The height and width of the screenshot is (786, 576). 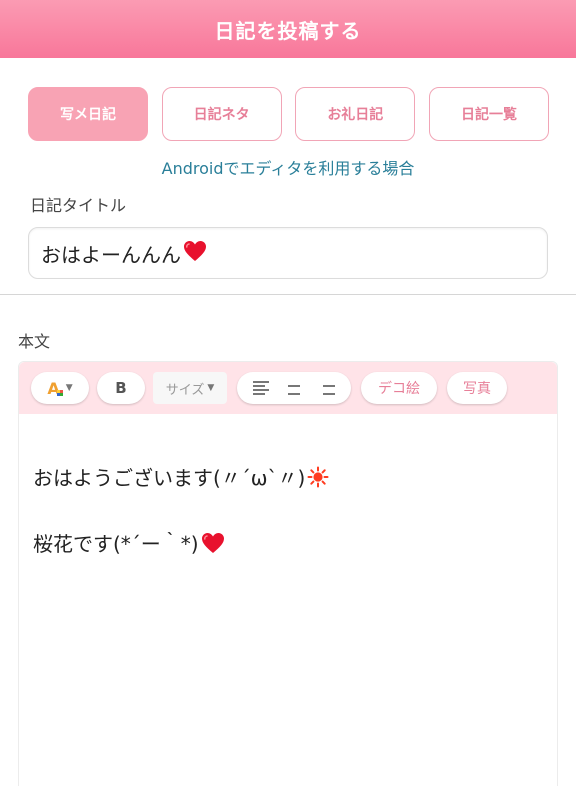 I want to click on sun-icon, so click(x=318, y=479).